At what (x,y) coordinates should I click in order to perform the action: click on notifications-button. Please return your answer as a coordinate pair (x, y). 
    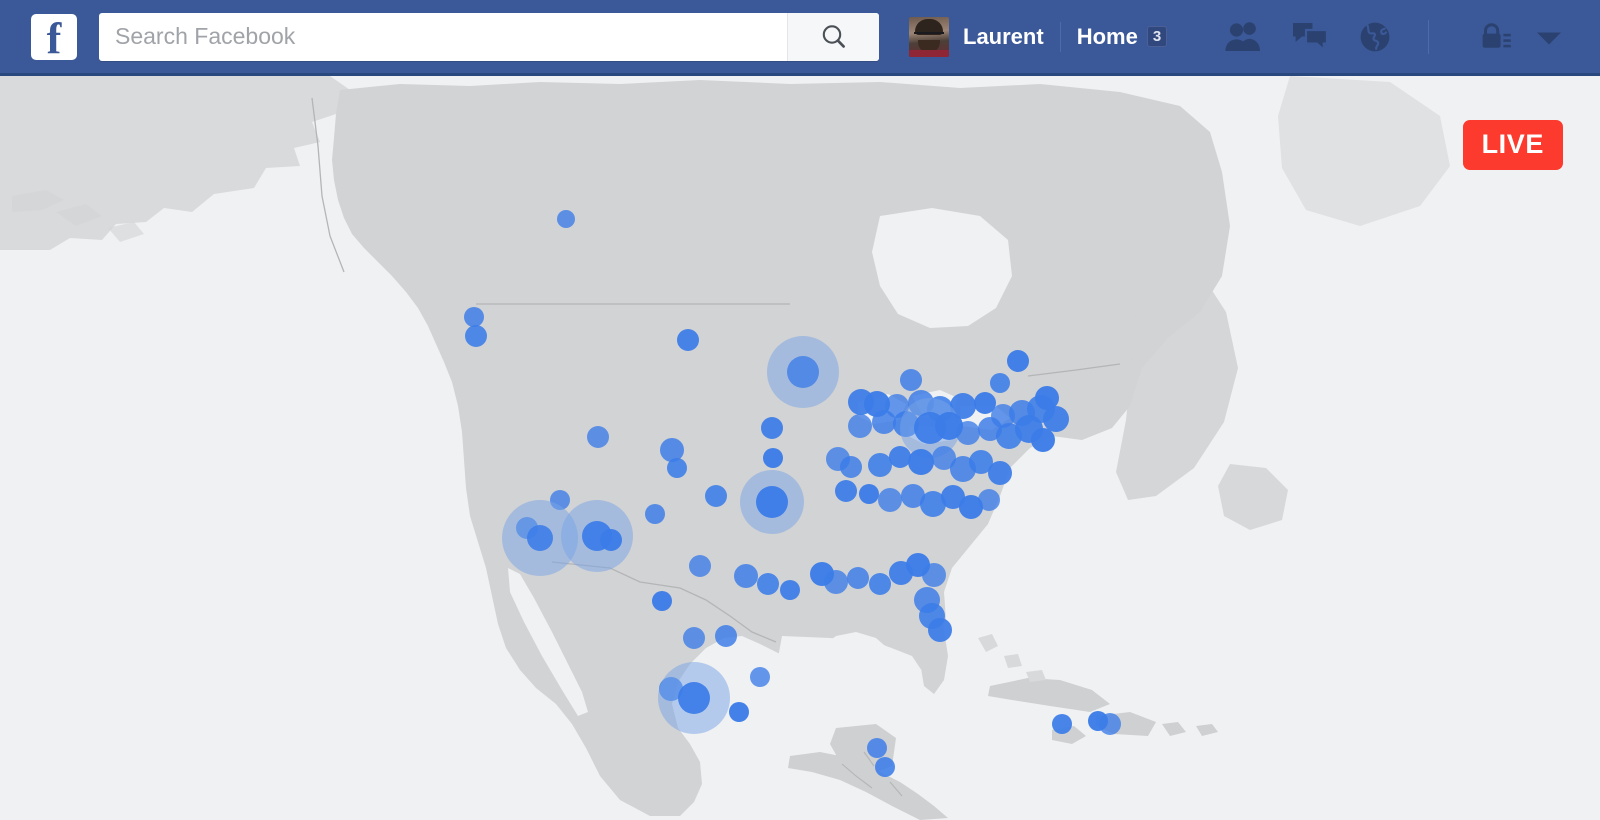
    Looking at the image, I should click on (1375, 37).